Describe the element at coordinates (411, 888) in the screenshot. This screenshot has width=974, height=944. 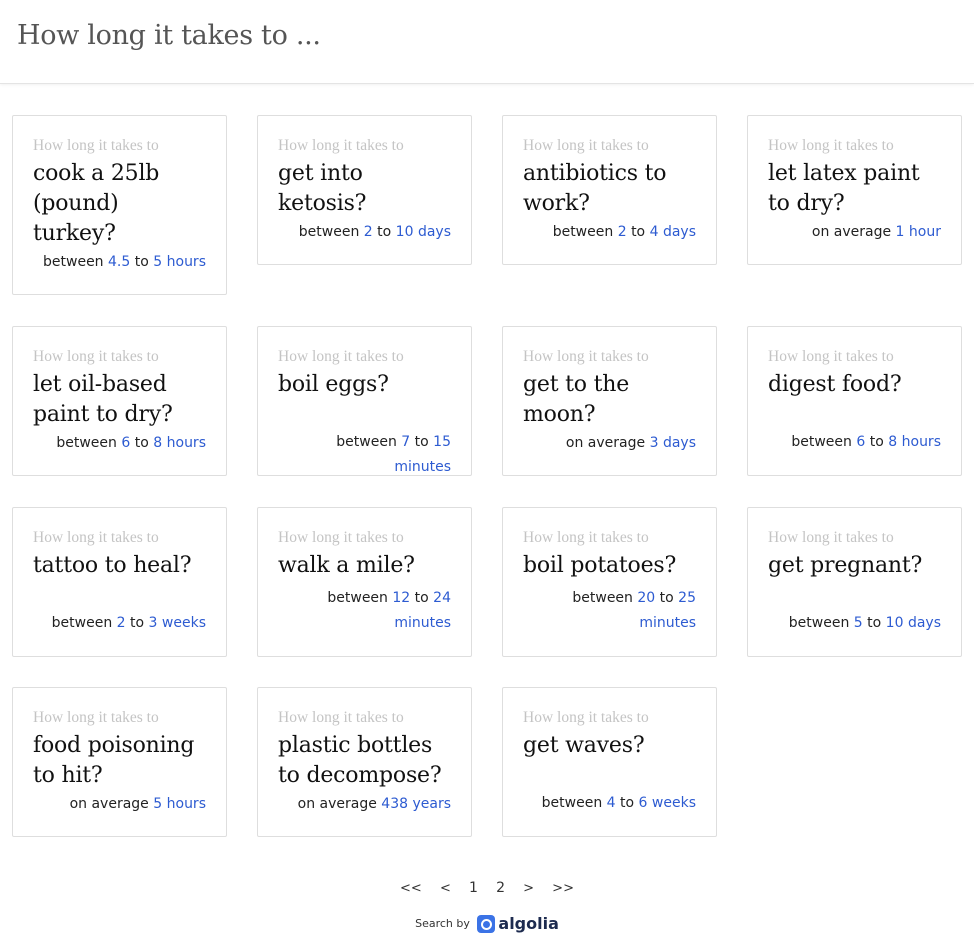
I see `pagination-first: <<` at that location.